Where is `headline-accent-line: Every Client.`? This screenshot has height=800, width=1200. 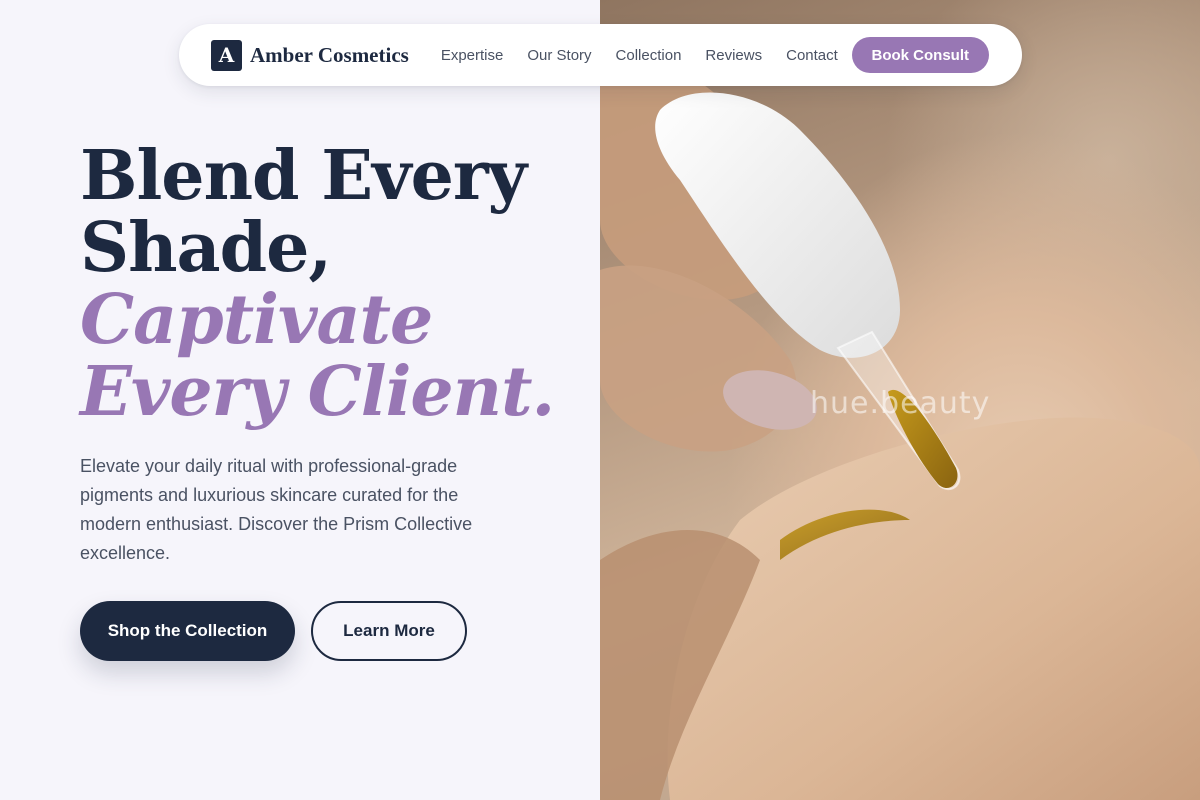
headline-accent-line: Every Client. is located at coordinates (317, 392).